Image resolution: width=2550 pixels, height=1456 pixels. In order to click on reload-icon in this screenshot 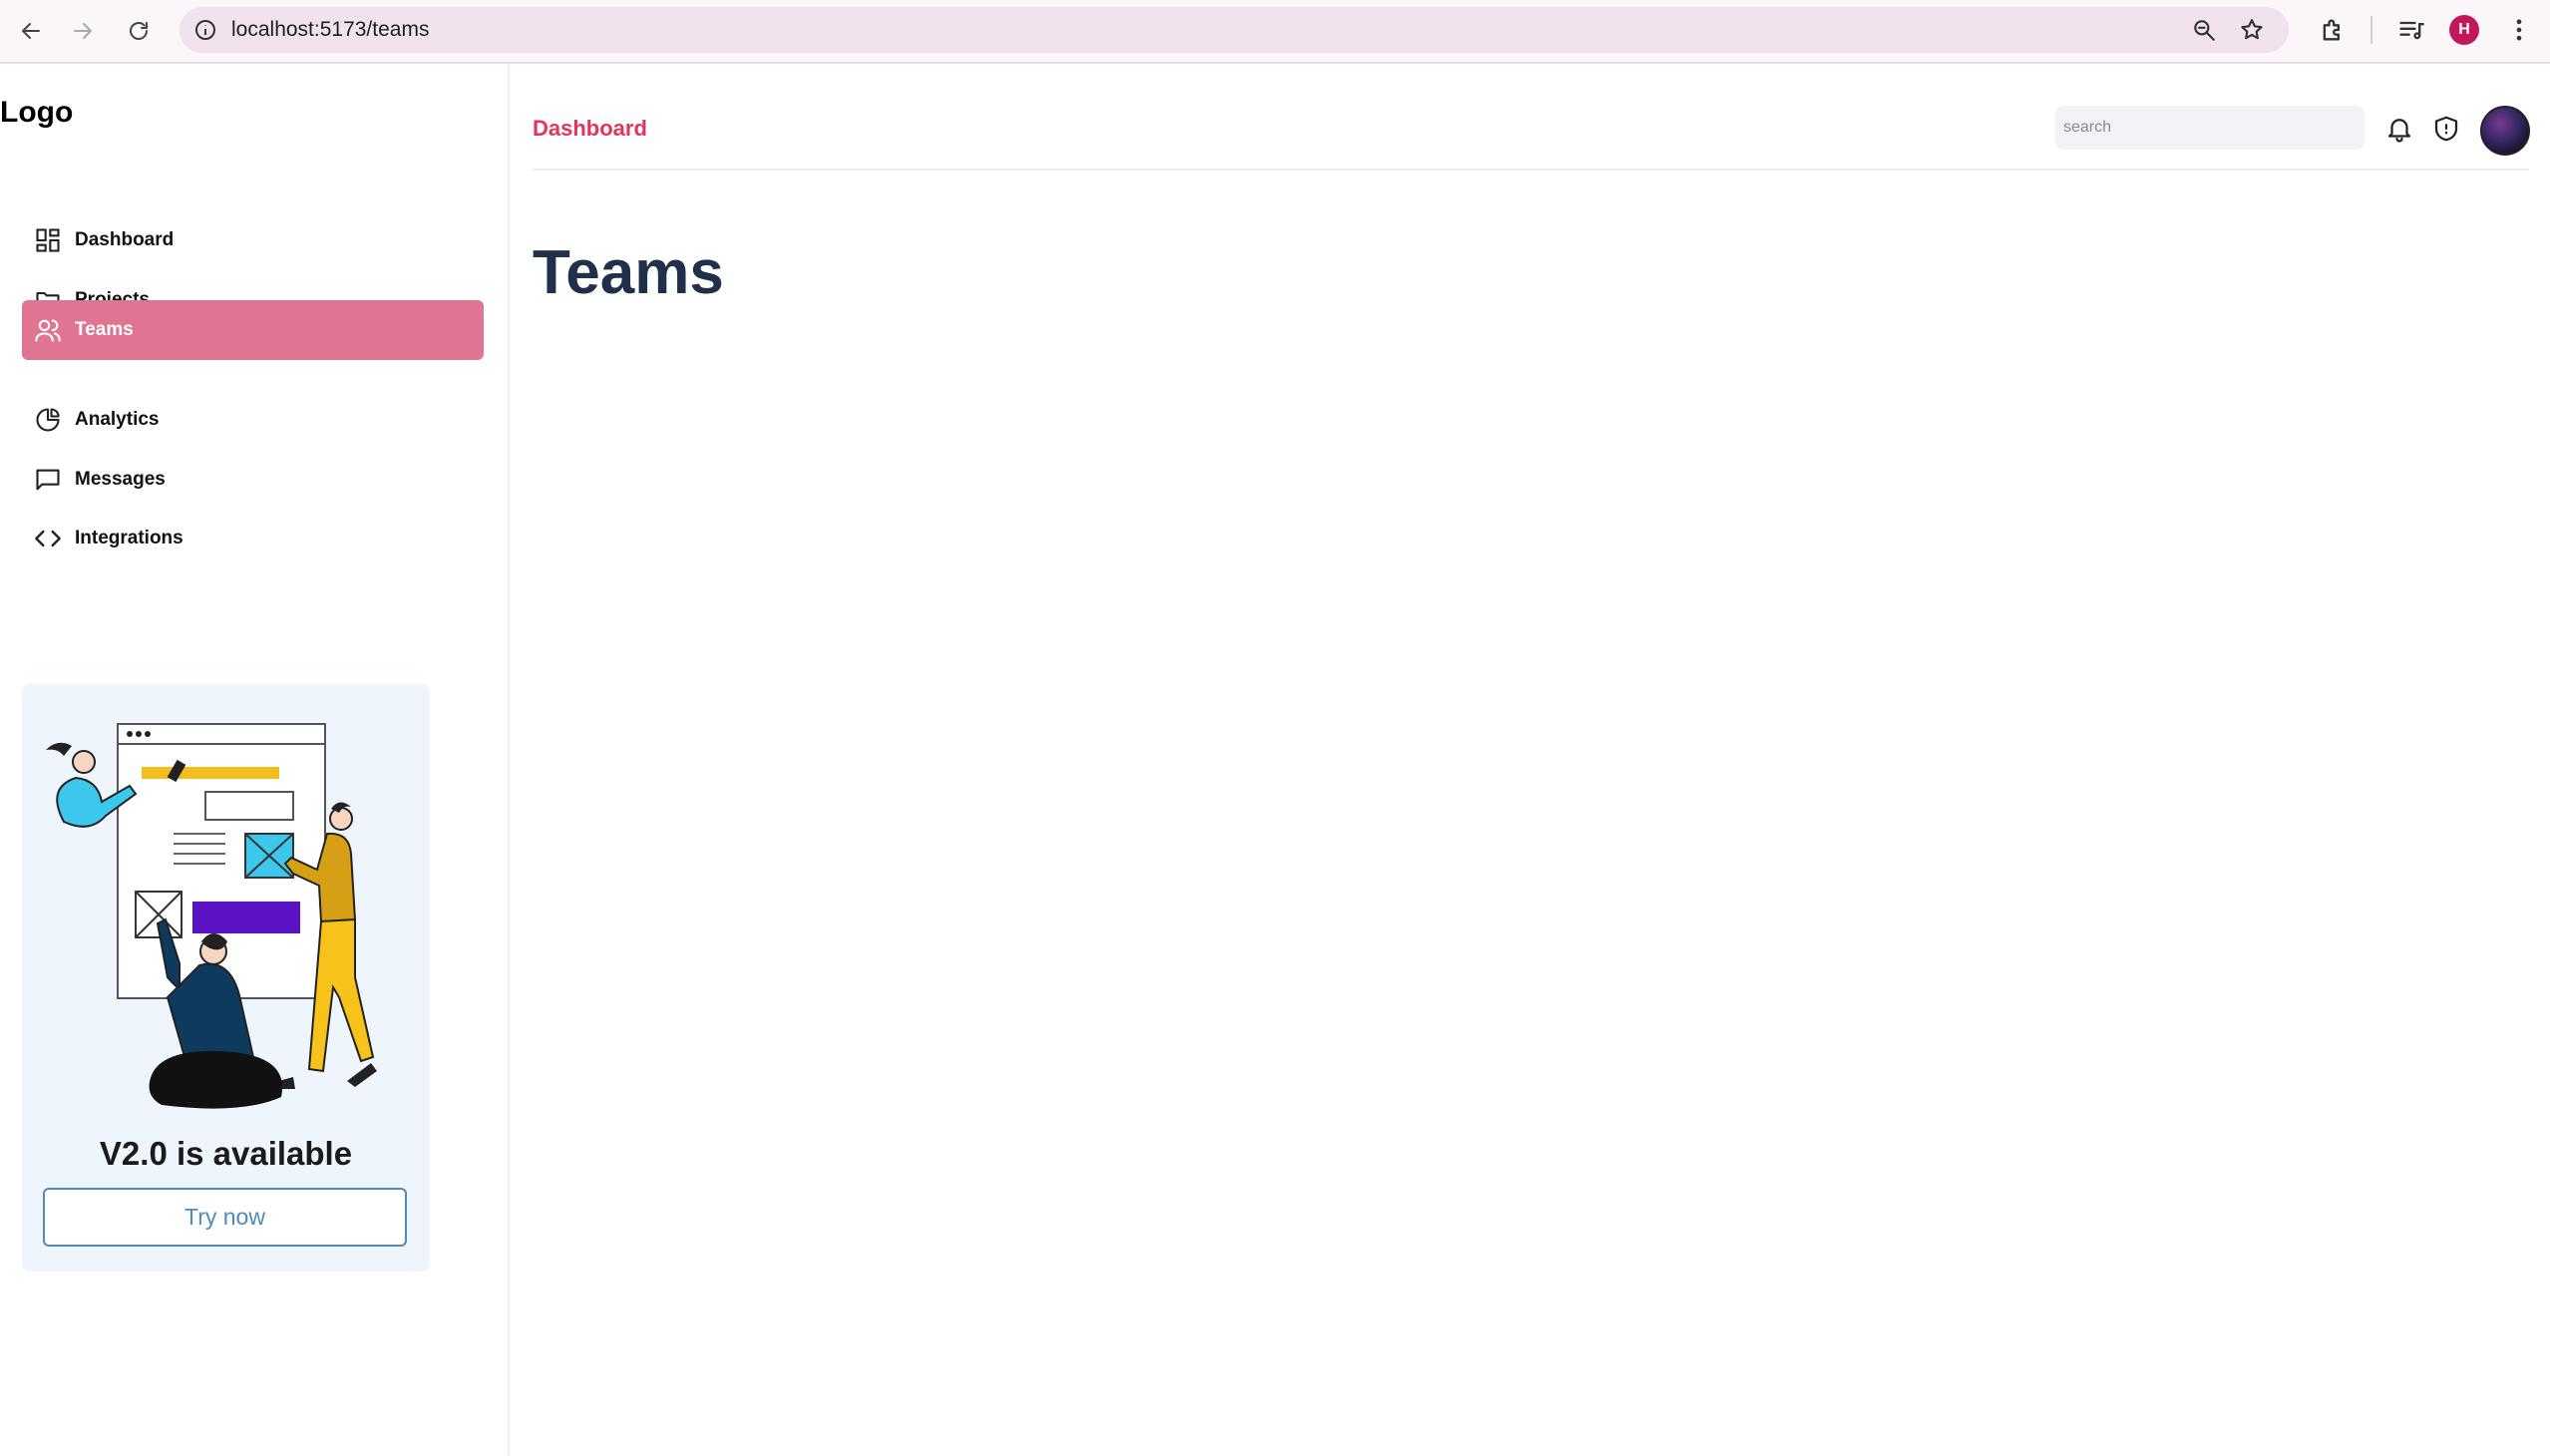, I will do `click(139, 31)`.